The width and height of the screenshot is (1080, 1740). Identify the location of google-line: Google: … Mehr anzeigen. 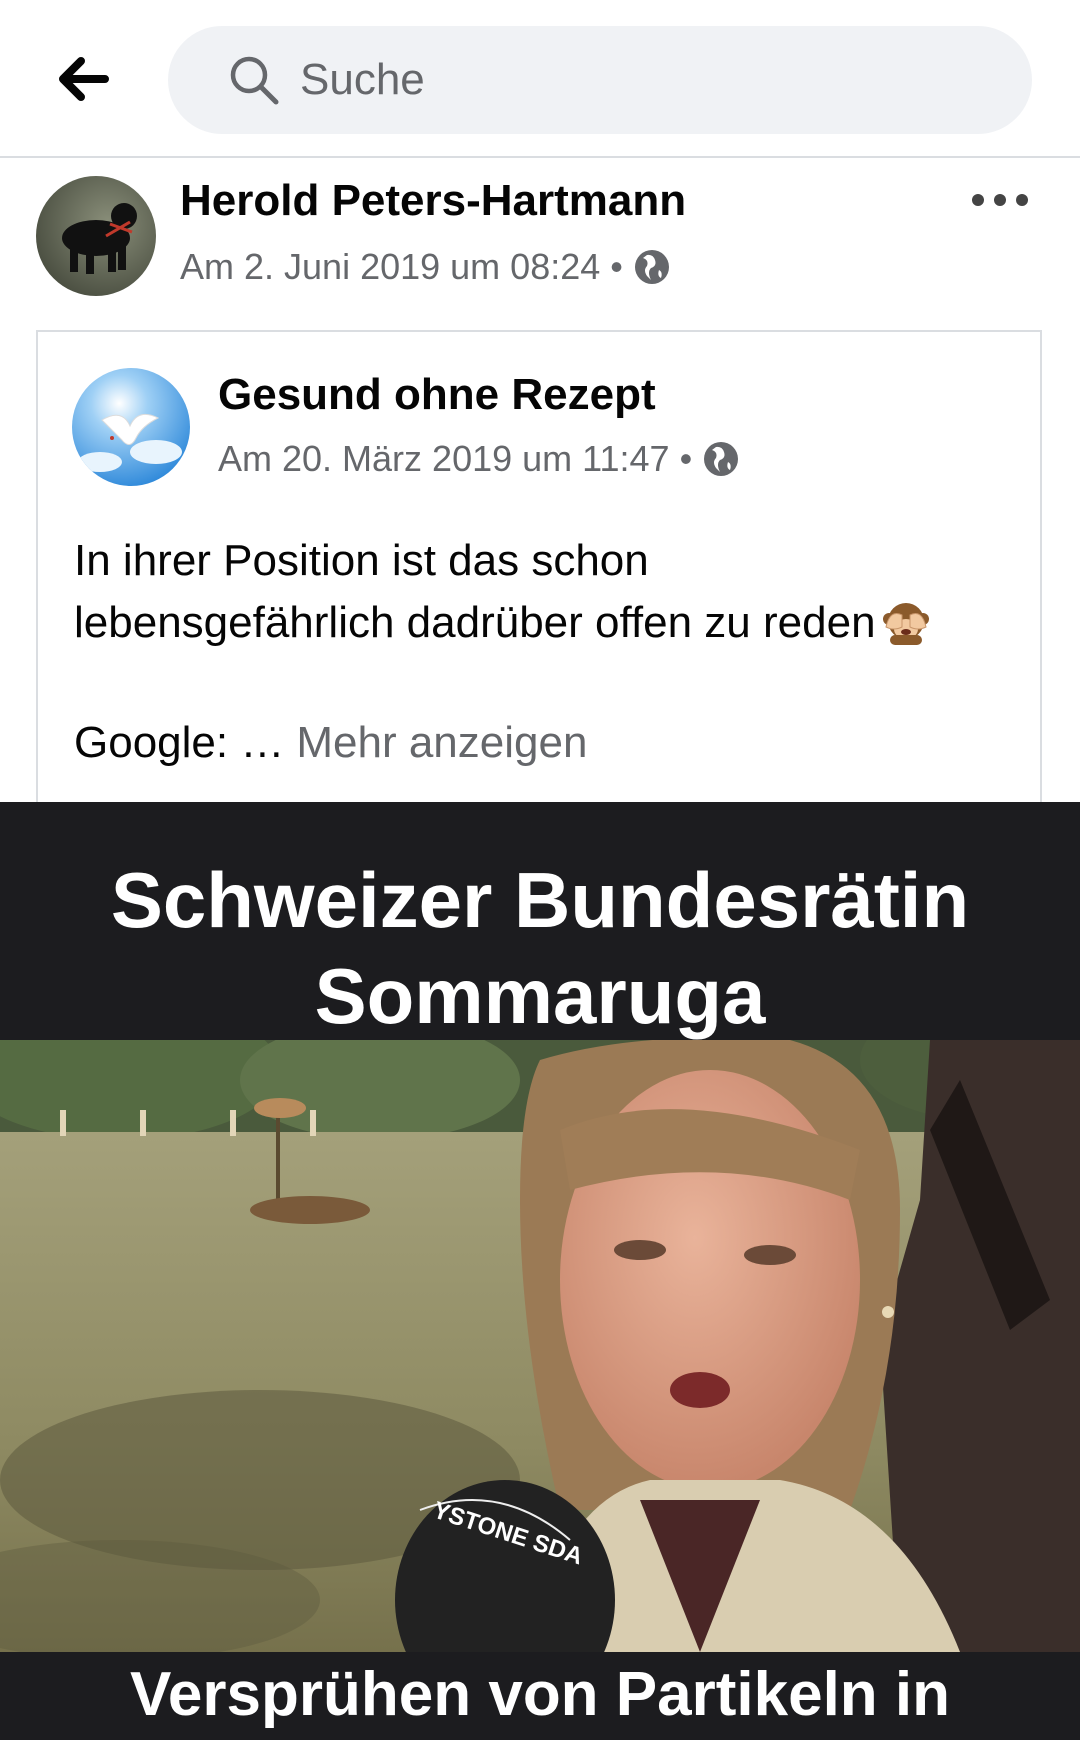
(330, 743).